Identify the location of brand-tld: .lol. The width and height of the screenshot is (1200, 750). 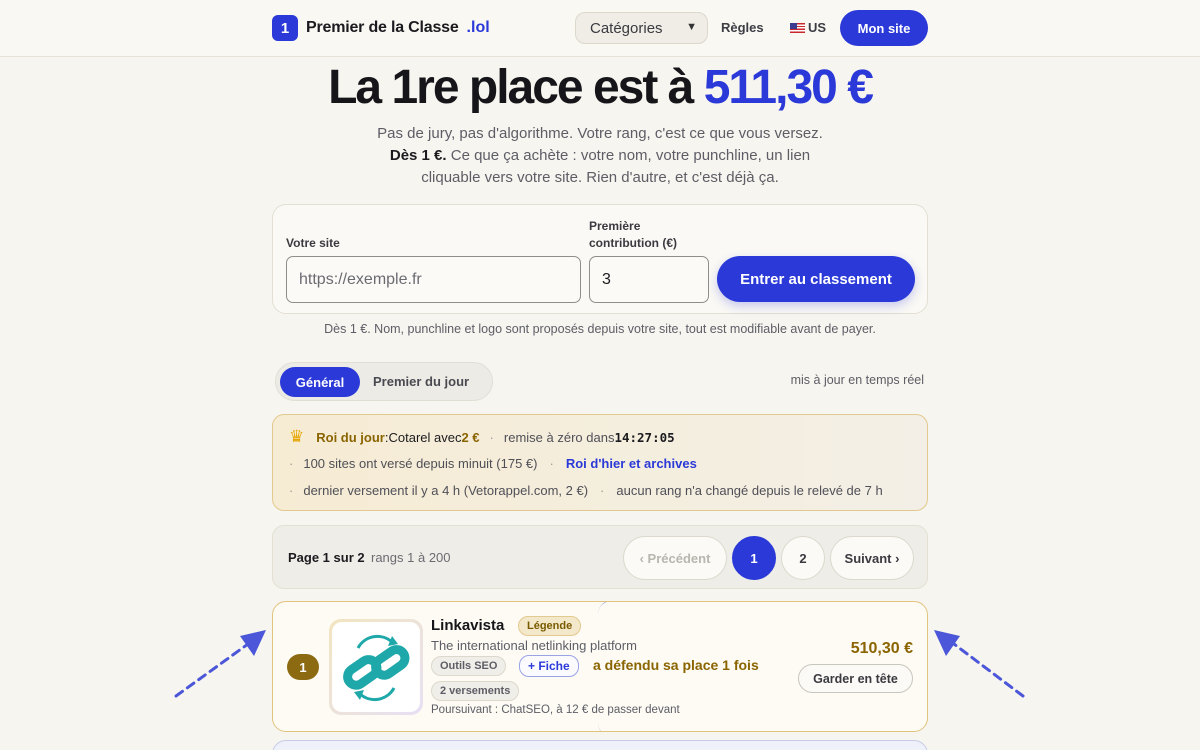
(478, 27).